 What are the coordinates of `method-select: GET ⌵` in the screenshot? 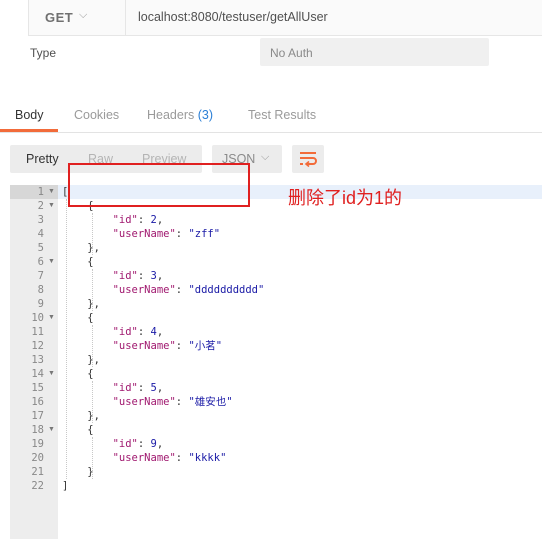 It's located at (77, 18).